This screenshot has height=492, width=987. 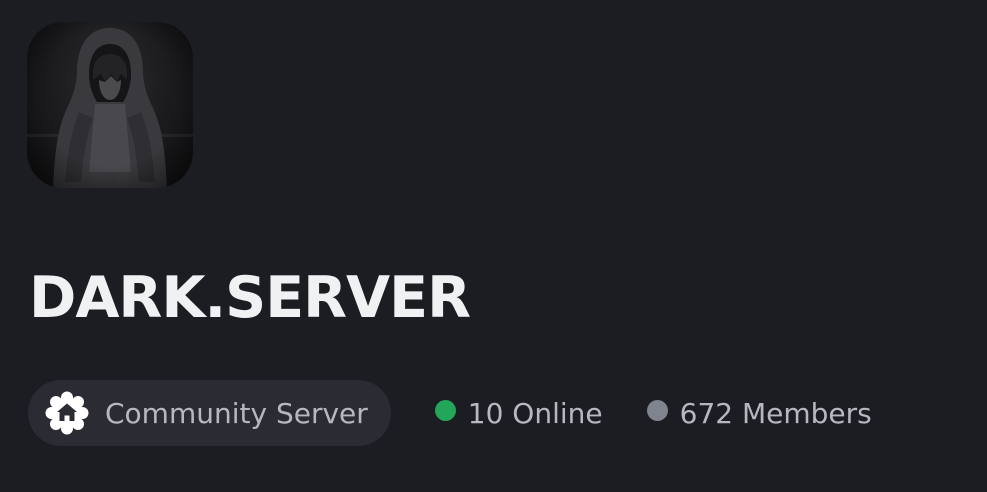 I want to click on member-count: 672 Members, so click(x=759, y=413).